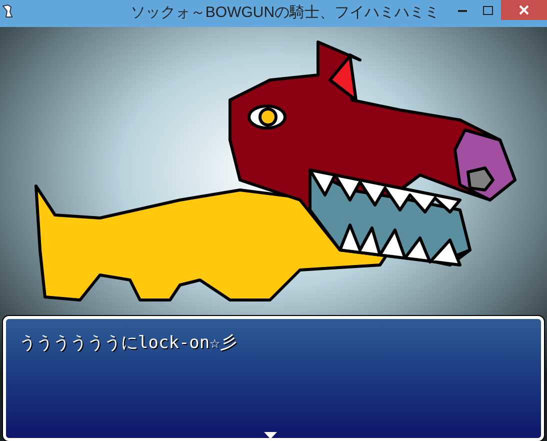 The width and height of the screenshot is (547, 441). What do you see at coordinates (285, 13) in the screenshot?
I see `window-title: ソックォ～BOWGUNの騎士、フイハミハミミ` at bounding box center [285, 13].